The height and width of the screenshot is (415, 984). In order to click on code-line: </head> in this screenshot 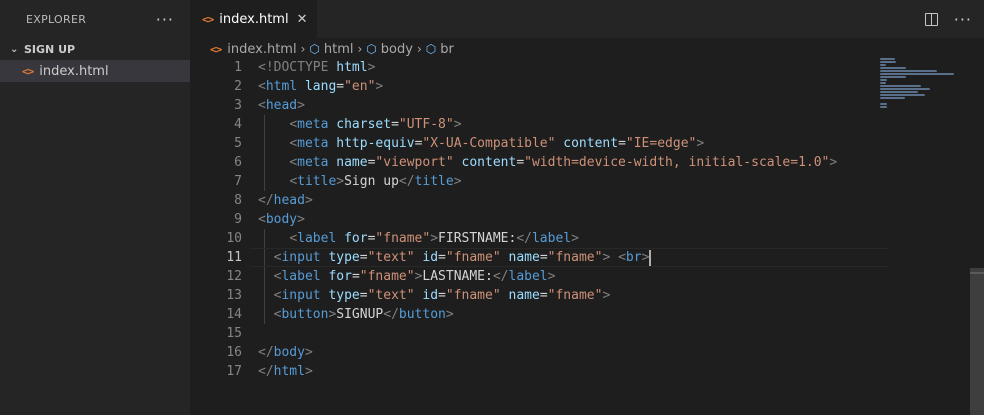, I will do `click(568, 200)`.